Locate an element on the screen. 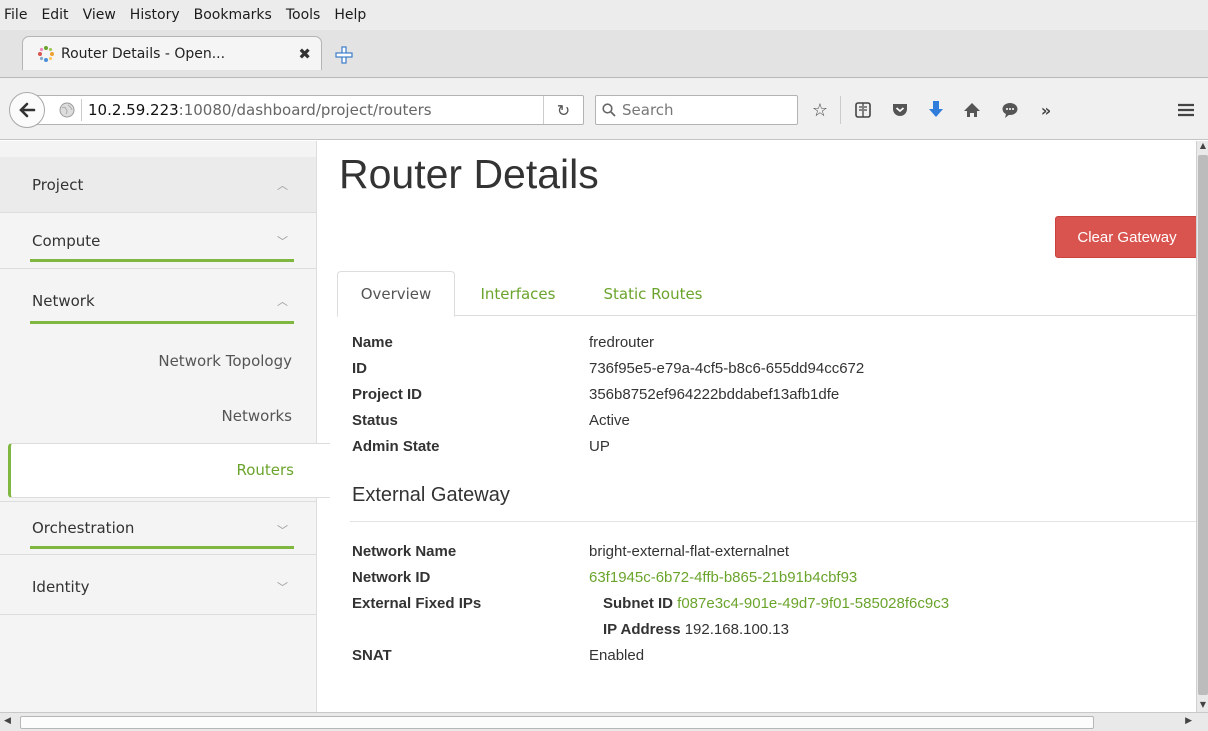 This screenshot has height=731, width=1208. toolbar-separator is located at coordinates (840, 110).